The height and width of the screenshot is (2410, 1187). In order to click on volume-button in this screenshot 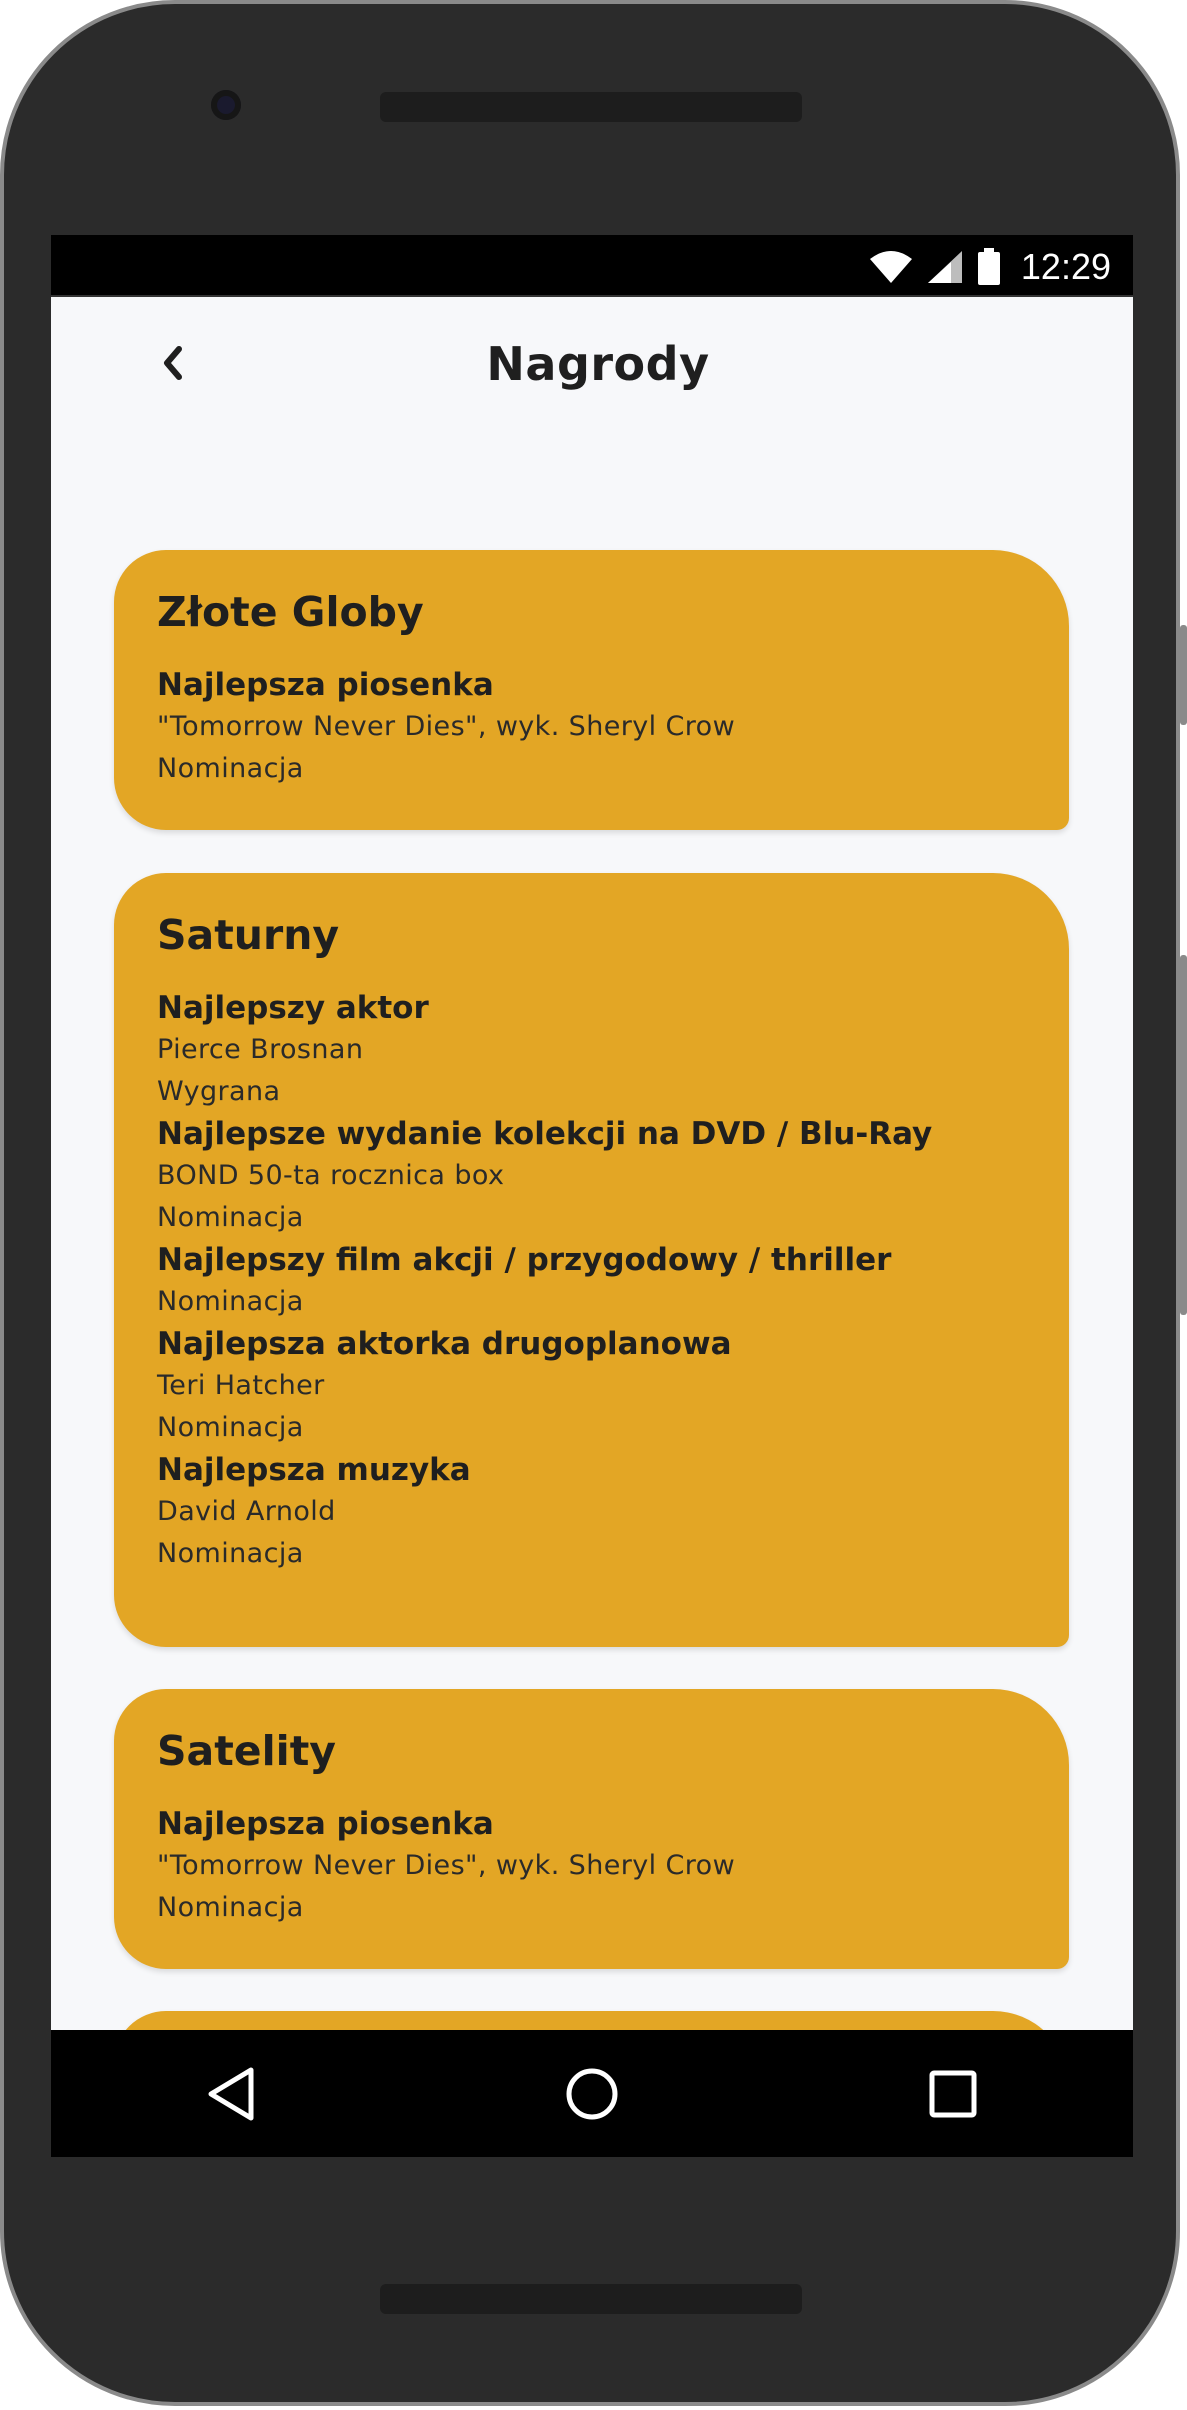, I will do `click(1183, 1135)`.